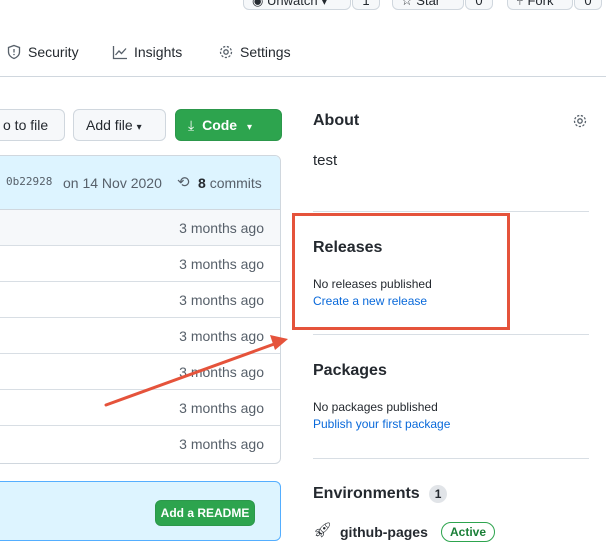 The image size is (606, 556). I want to click on tab-insights-label: Insights, so click(158, 52).